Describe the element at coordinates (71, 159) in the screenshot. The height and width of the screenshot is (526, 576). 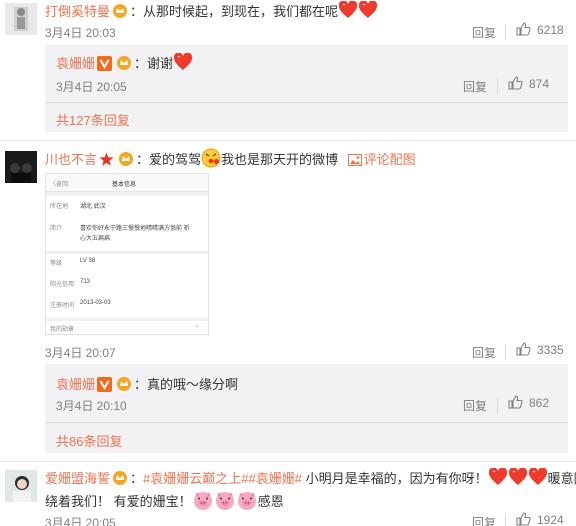
I see `author-name: 川也不言` at that location.